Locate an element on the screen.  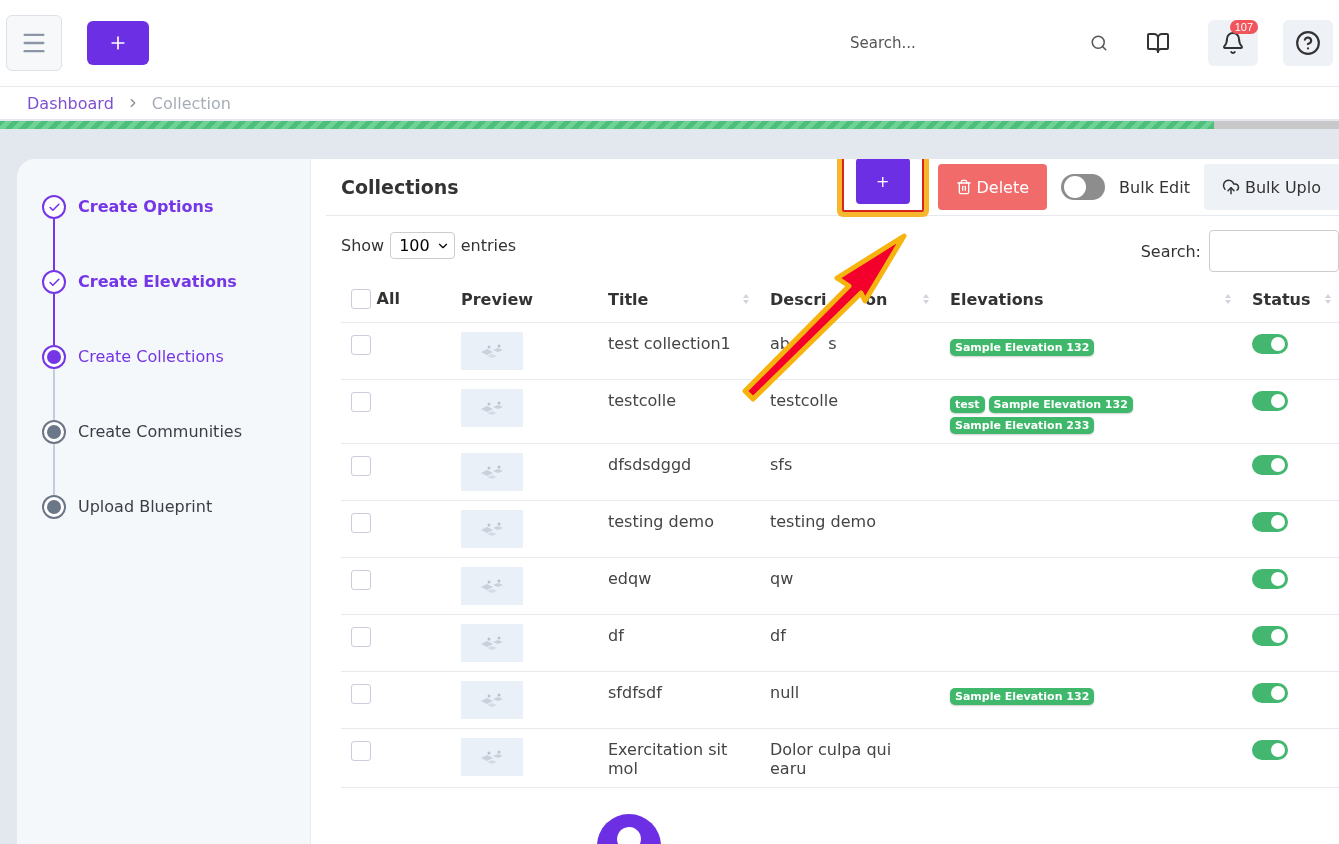
description-cell: testcolle is located at coordinates (804, 400).